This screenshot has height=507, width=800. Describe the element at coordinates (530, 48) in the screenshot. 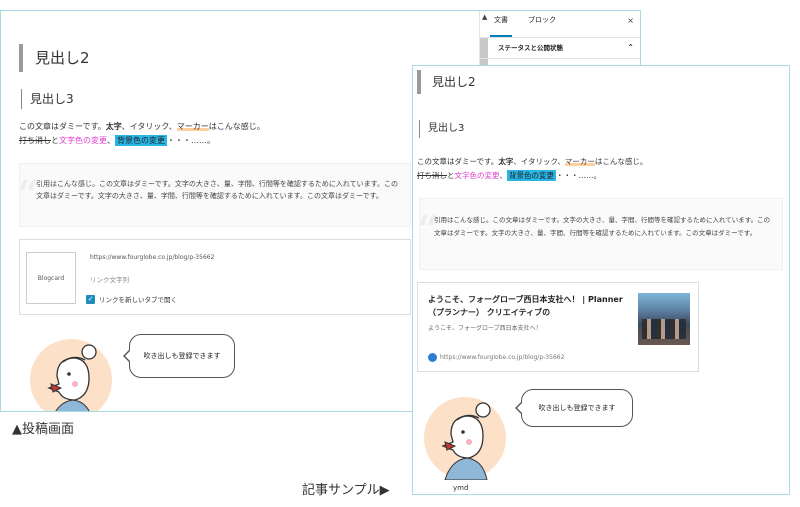

I see `panel-title: ステータスと公開状態` at that location.